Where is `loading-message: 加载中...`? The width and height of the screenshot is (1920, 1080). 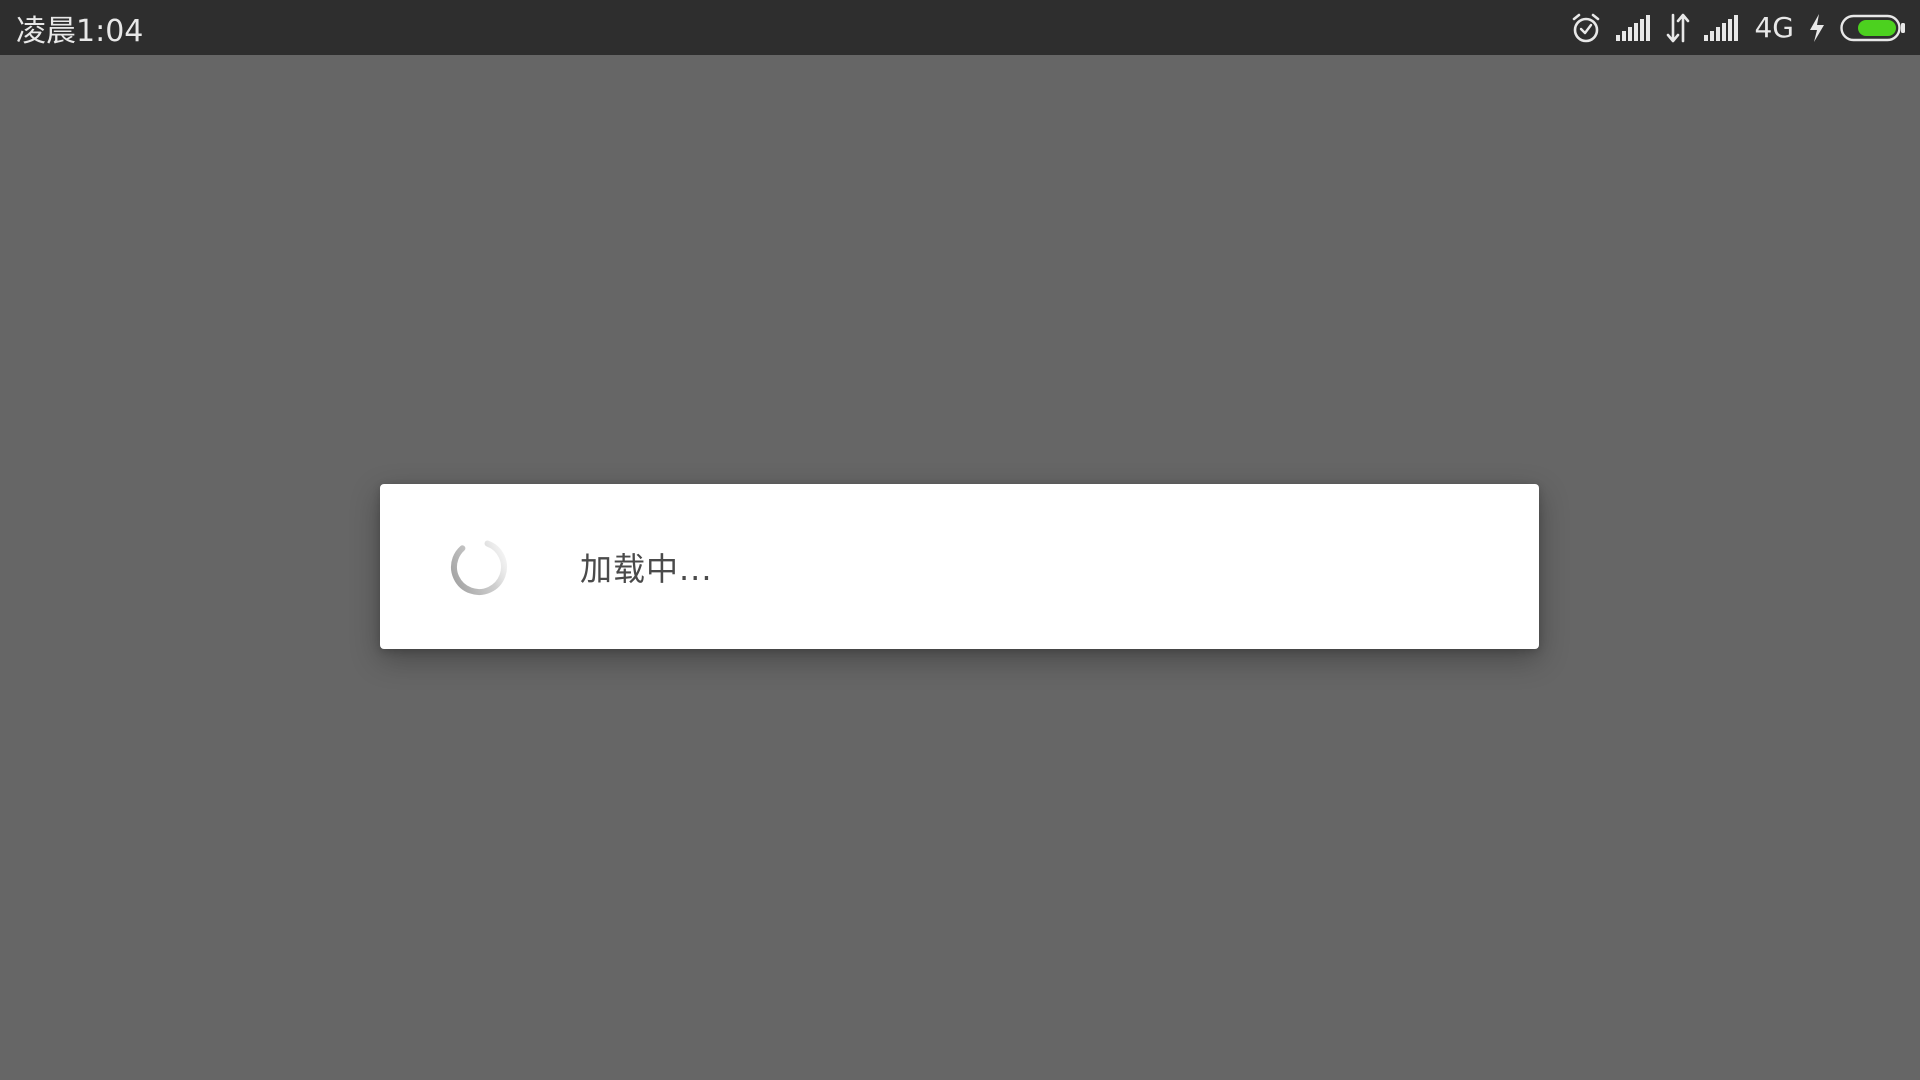 loading-message: 加载中... is located at coordinates (646, 568).